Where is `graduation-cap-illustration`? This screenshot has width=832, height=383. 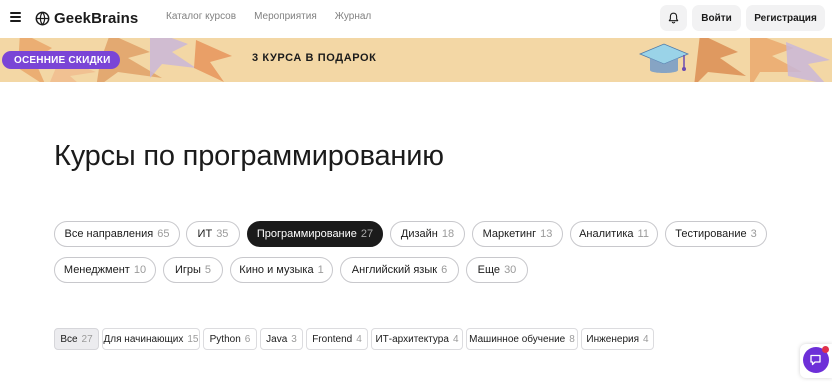
graduation-cap-illustration is located at coordinates (664, 58).